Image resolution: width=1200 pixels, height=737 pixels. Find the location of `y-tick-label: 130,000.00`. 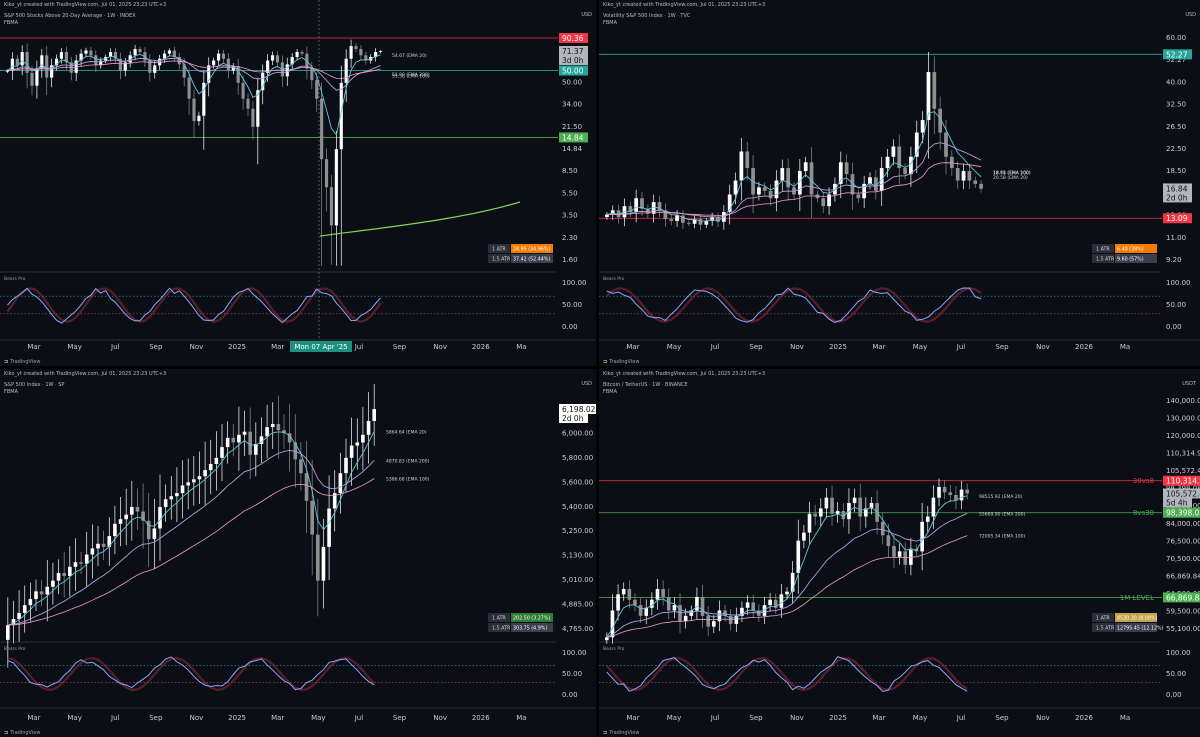

y-tick-label: 130,000.00 is located at coordinates (1183, 419).